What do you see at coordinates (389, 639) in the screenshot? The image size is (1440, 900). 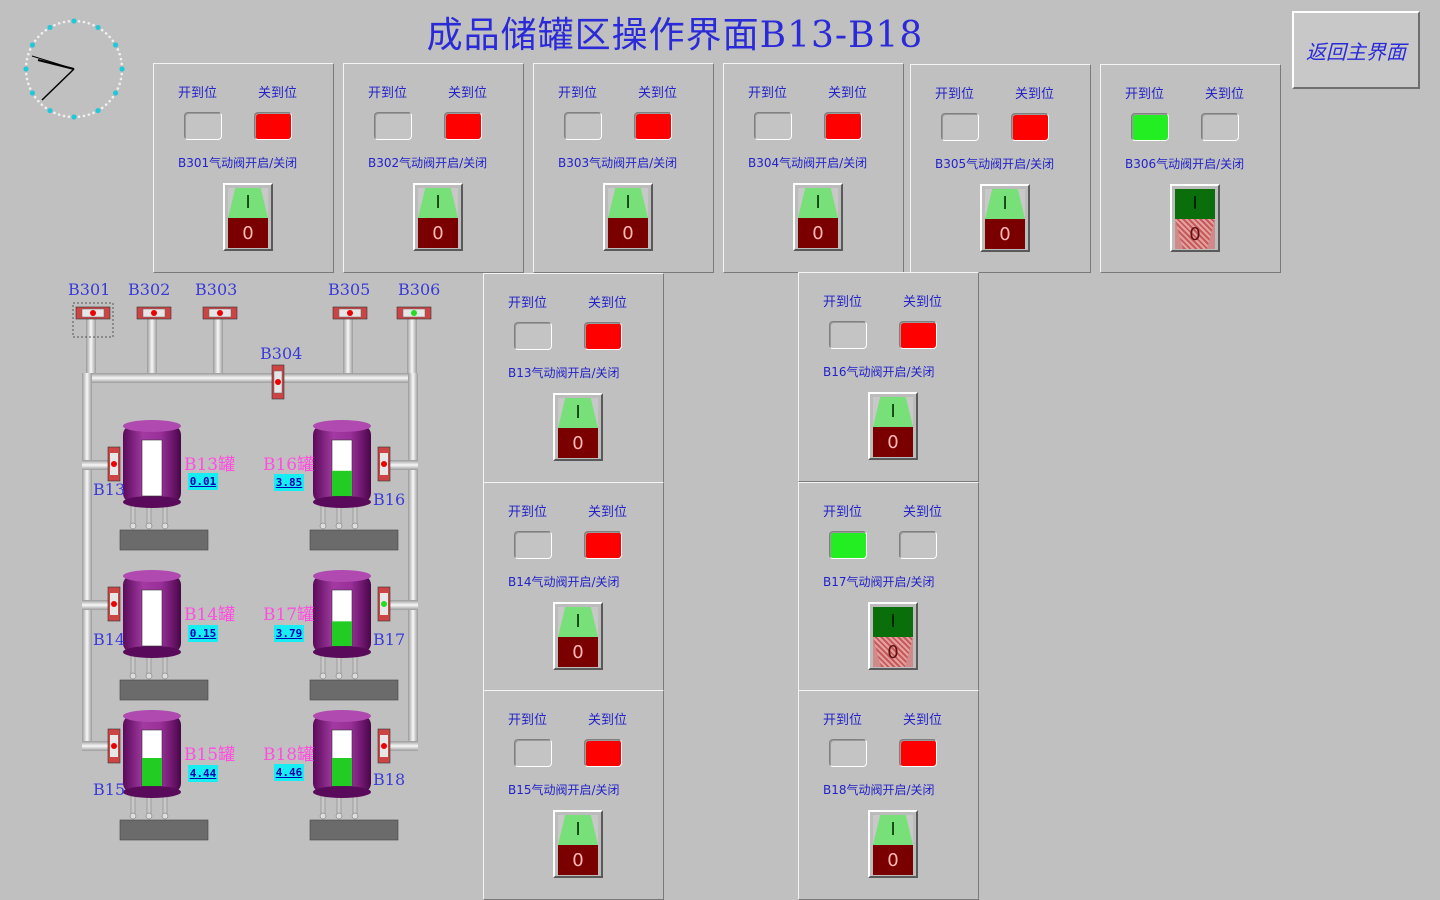 I see `tank-valve-label-b17: B17` at bounding box center [389, 639].